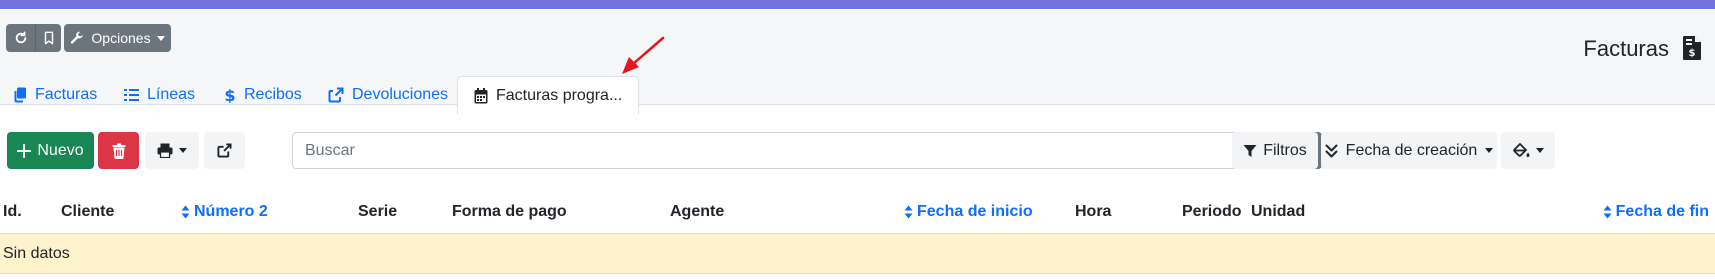 This screenshot has width=1715, height=279. I want to click on column-header-fecha-de-inicio: Fecha de inicio, so click(968, 212).